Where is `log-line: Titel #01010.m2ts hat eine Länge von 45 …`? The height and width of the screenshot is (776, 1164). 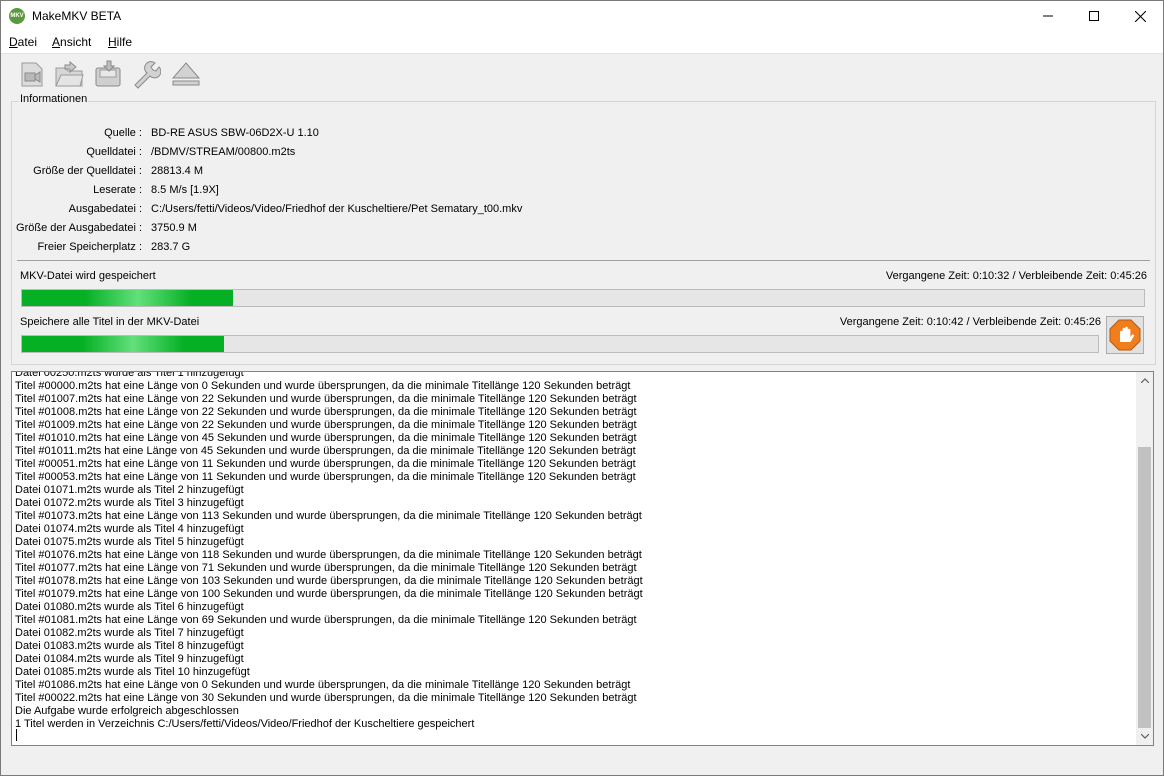 log-line: Titel #01010.m2ts hat eine Länge von 45 … is located at coordinates (326, 438).